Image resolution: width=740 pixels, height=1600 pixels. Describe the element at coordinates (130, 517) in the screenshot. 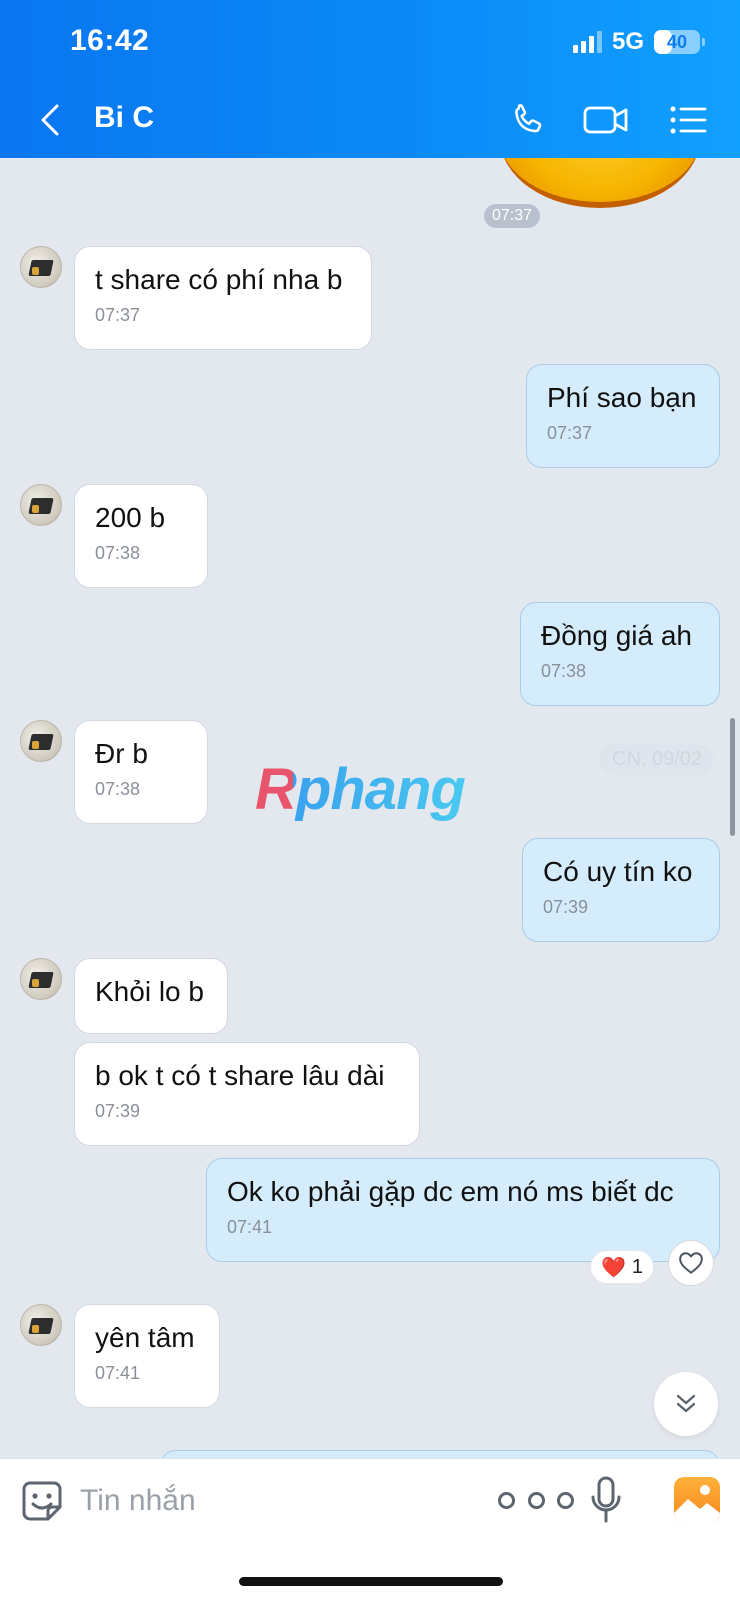

I see `message-text: 200 b` at that location.